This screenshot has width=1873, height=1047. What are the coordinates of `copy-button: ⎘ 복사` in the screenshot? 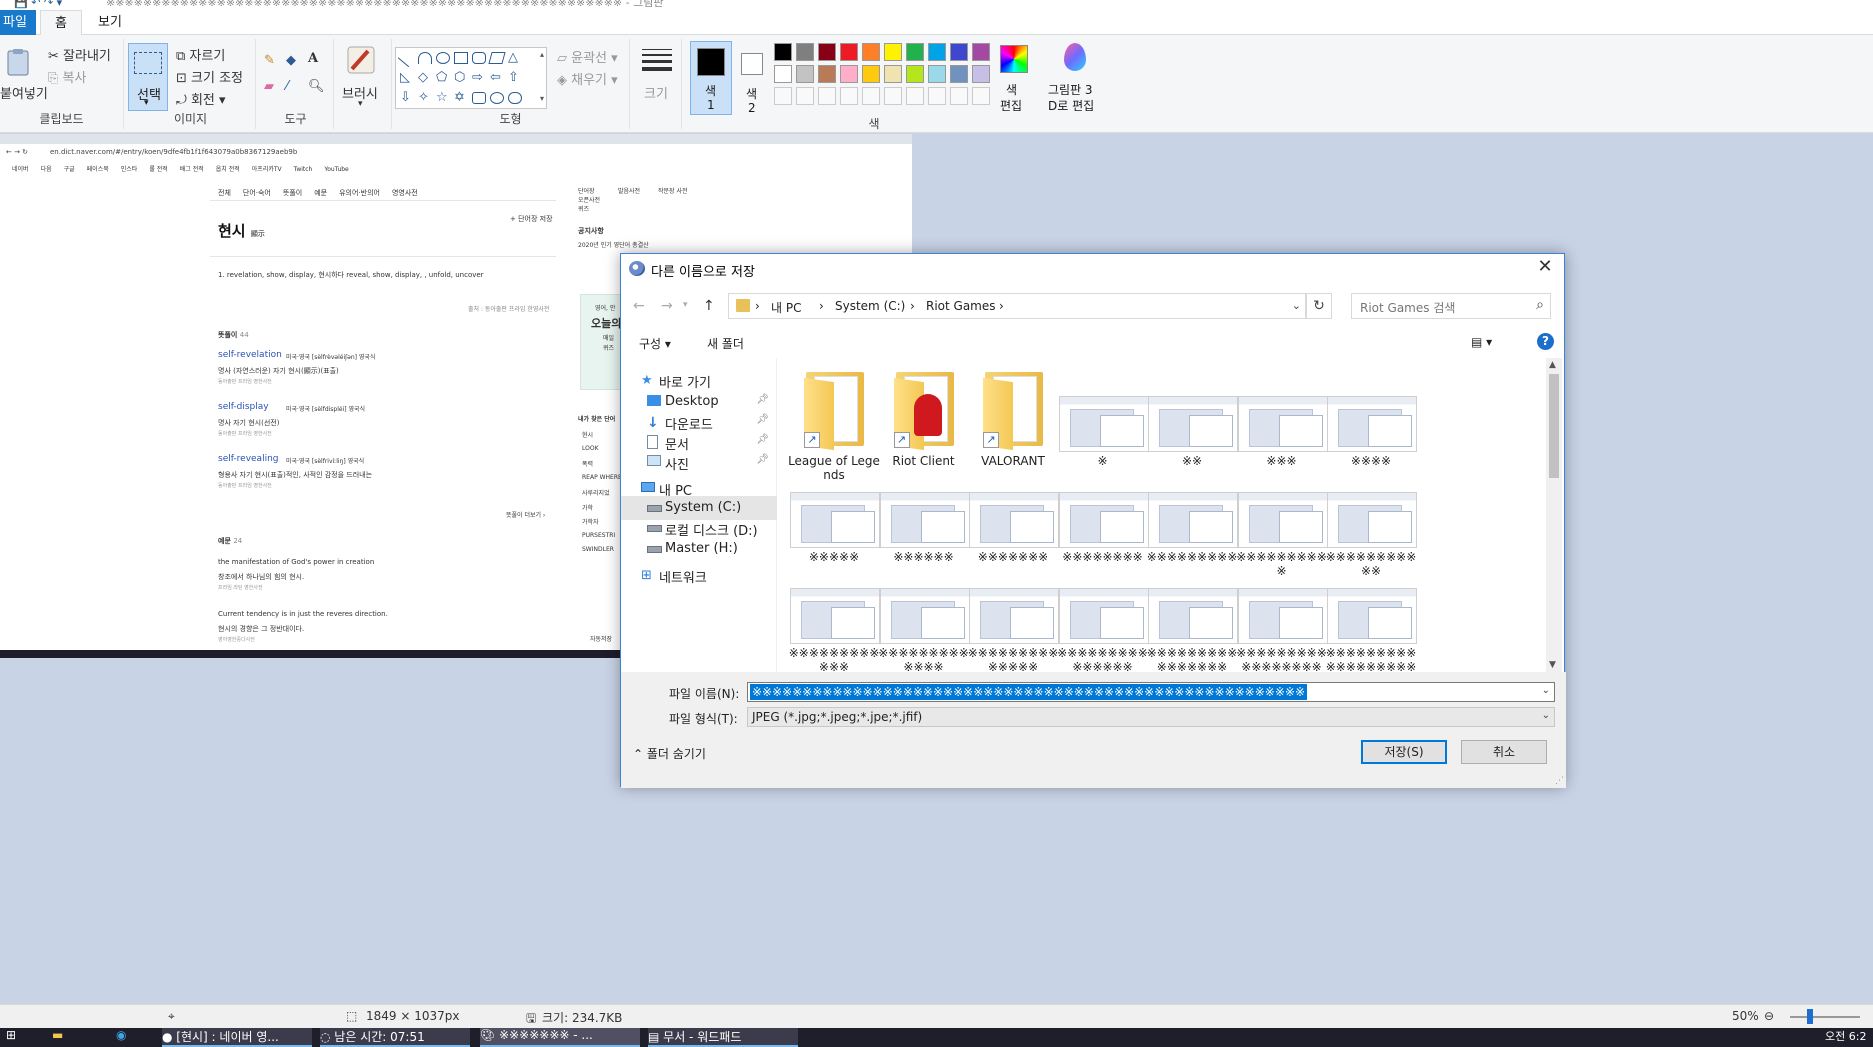 It's located at (67, 76).